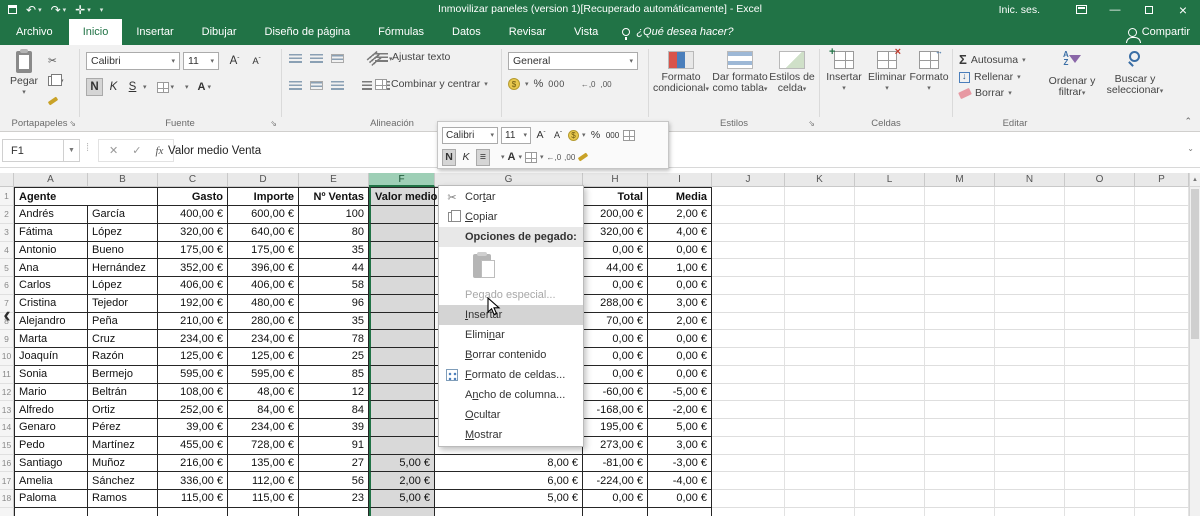 The height and width of the screenshot is (516, 1200). What do you see at coordinates (34, 32) in the screenshot?
I see `tab-archivo: Archivo` at bounding box center [34, 32].